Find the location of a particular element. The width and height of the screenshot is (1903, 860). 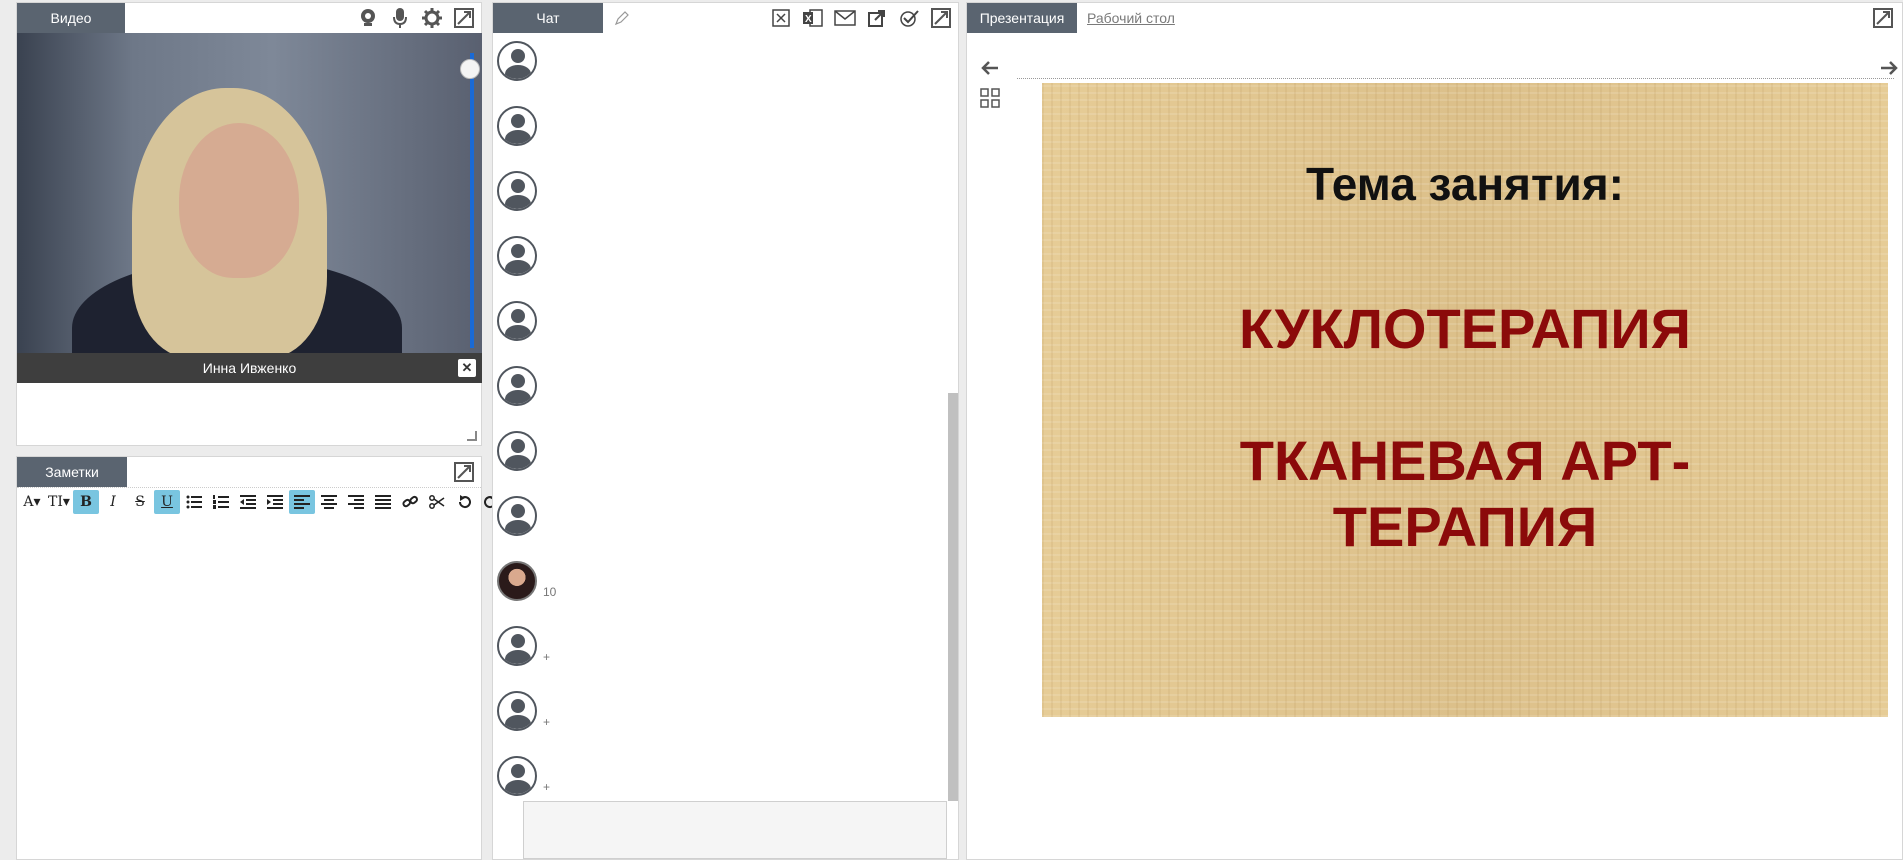

align-left-icon is located at coordinates (302, 502).